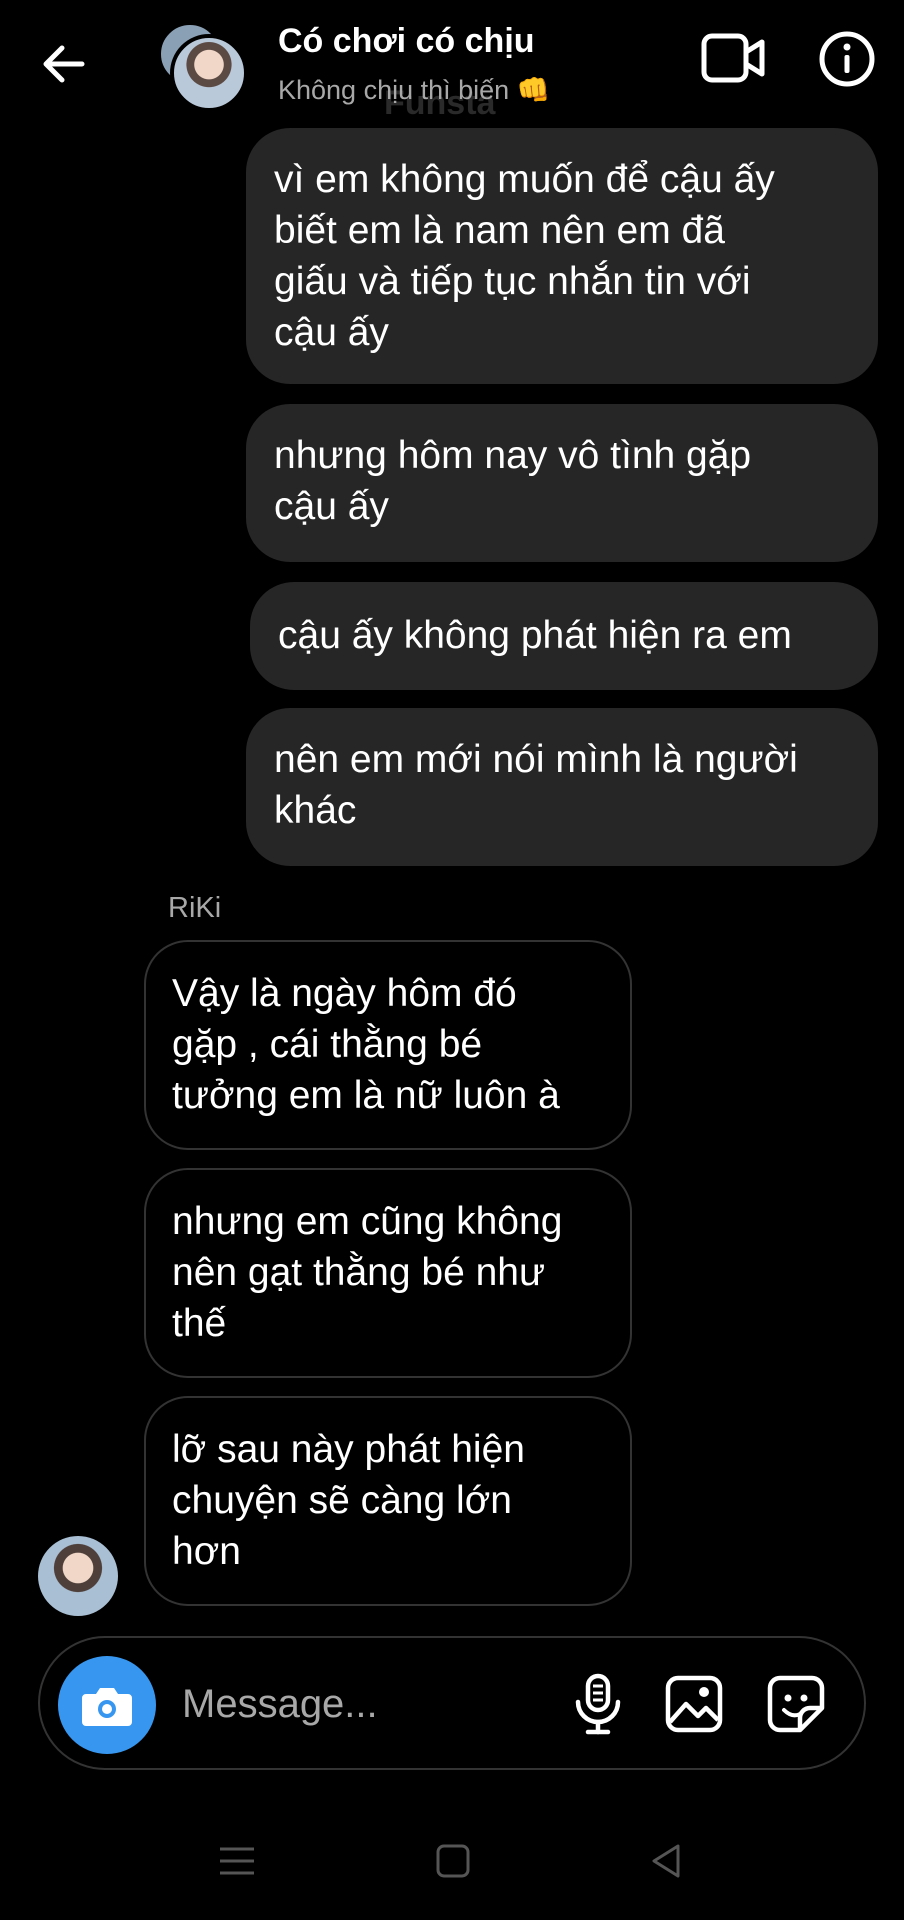 The height and width of the screenshot is (1920, 904). Describe the element at coordinates (362, 1704) in the screenshot. I see `message-input` at that location.